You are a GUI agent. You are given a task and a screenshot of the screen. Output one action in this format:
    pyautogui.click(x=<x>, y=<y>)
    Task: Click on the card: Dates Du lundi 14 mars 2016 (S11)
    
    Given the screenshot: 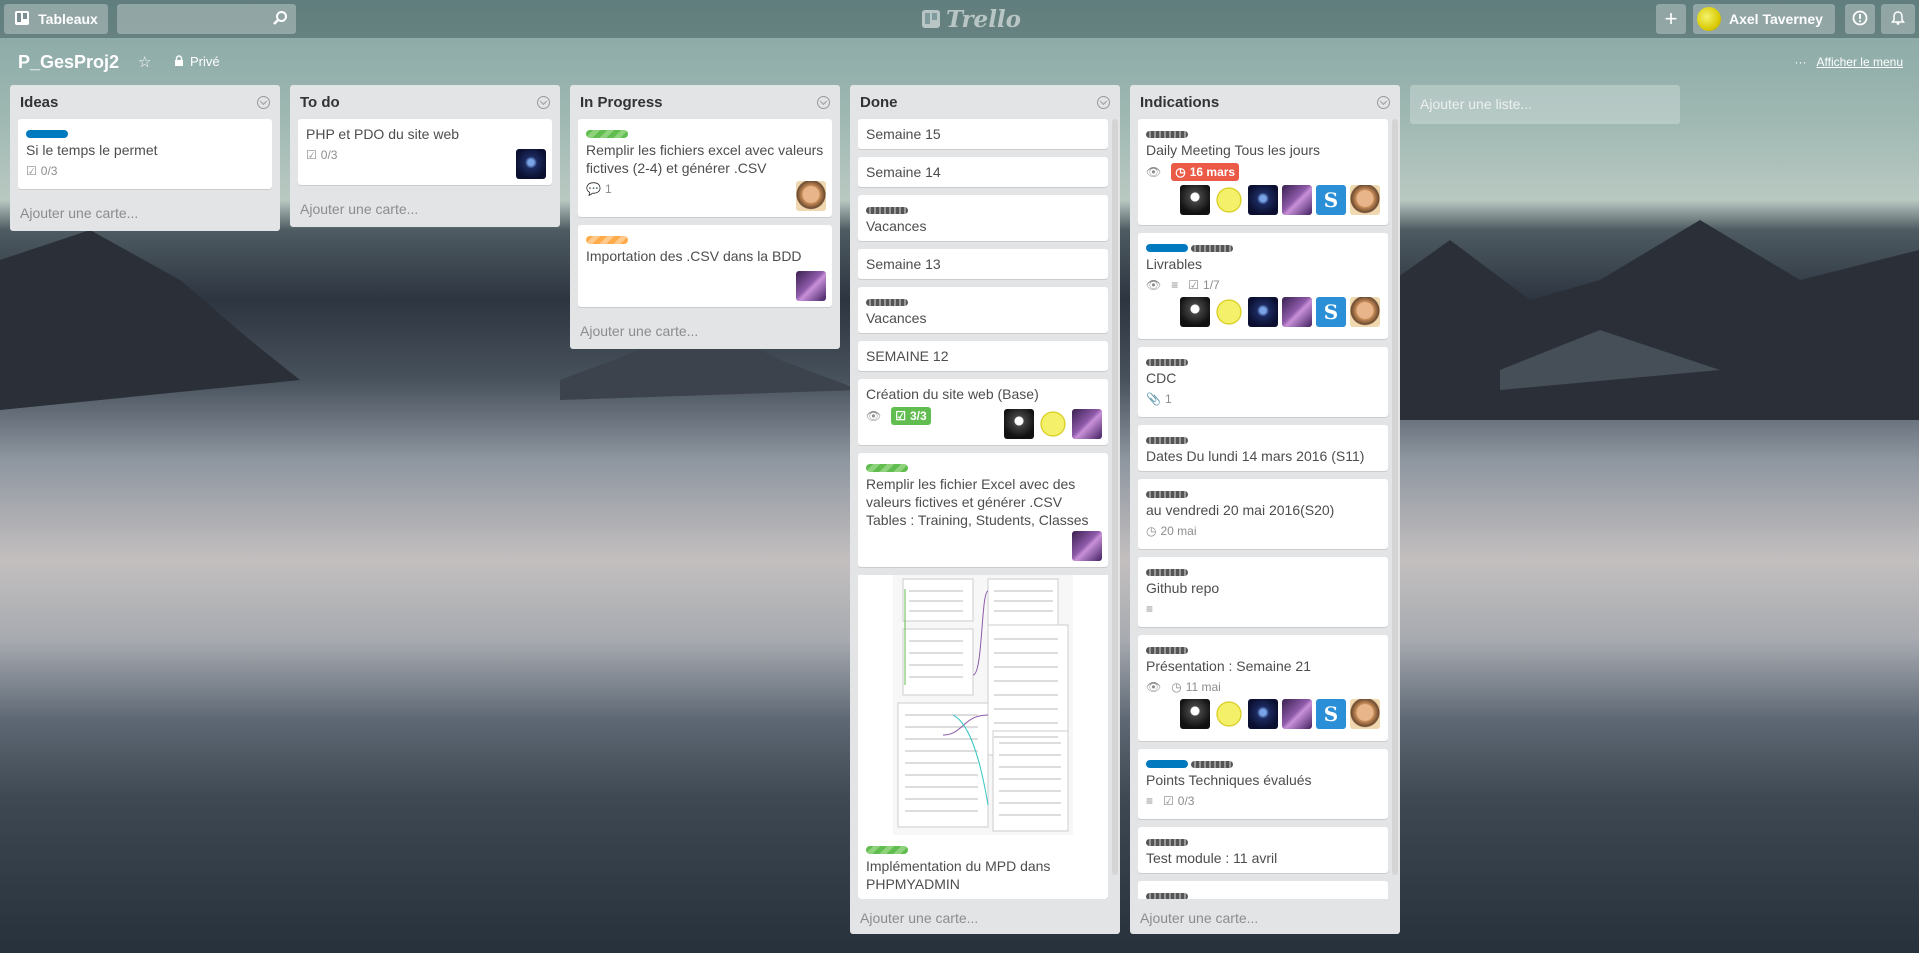 What is the action you would take?
    pyautogui.click(x=1263, y=448)
    